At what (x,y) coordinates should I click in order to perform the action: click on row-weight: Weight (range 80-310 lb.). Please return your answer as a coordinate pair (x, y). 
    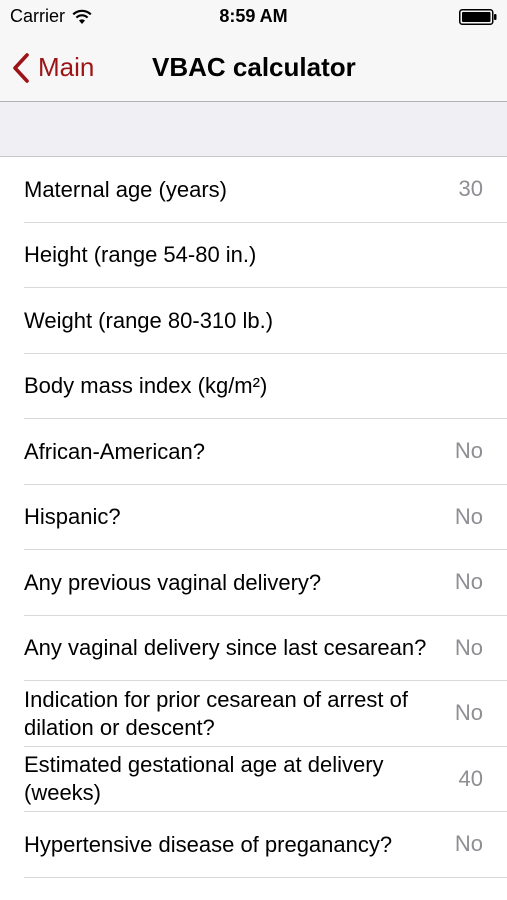
    Looking at the image, I should click on (253, 321).